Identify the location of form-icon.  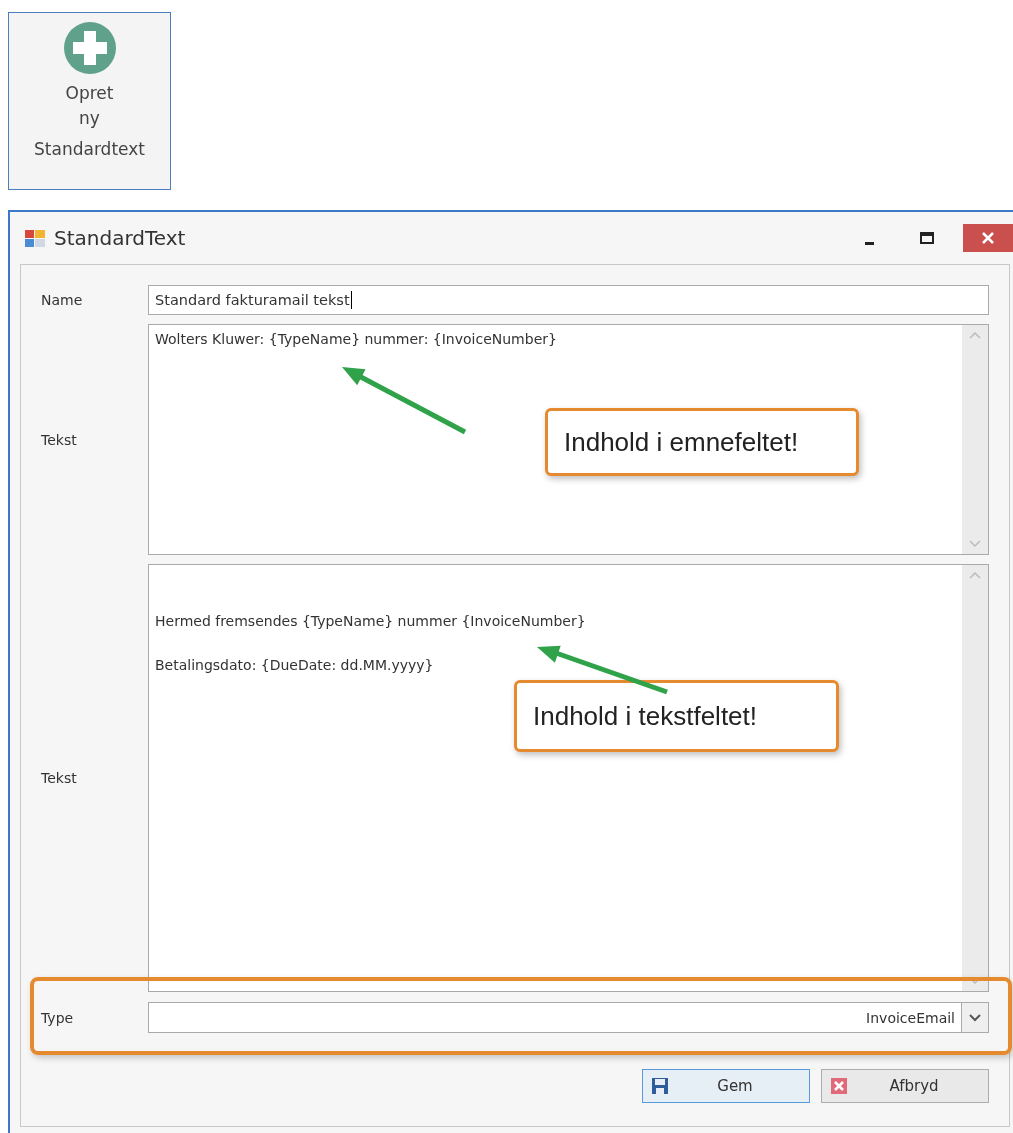
(35, 238).